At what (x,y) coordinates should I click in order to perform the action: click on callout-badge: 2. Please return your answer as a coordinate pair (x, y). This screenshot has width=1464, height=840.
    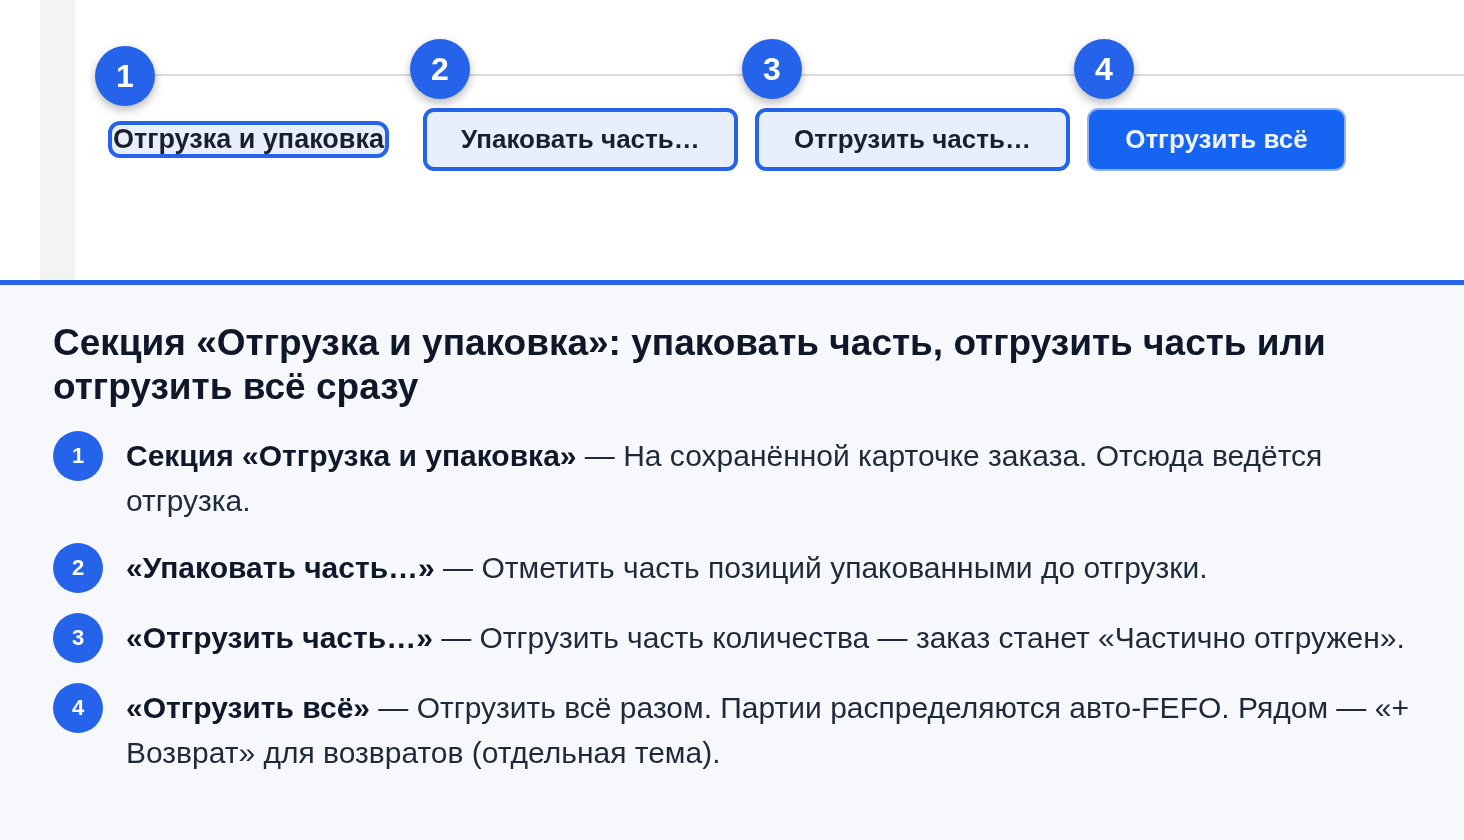
    Looking at the image, I should click on (439, 69).